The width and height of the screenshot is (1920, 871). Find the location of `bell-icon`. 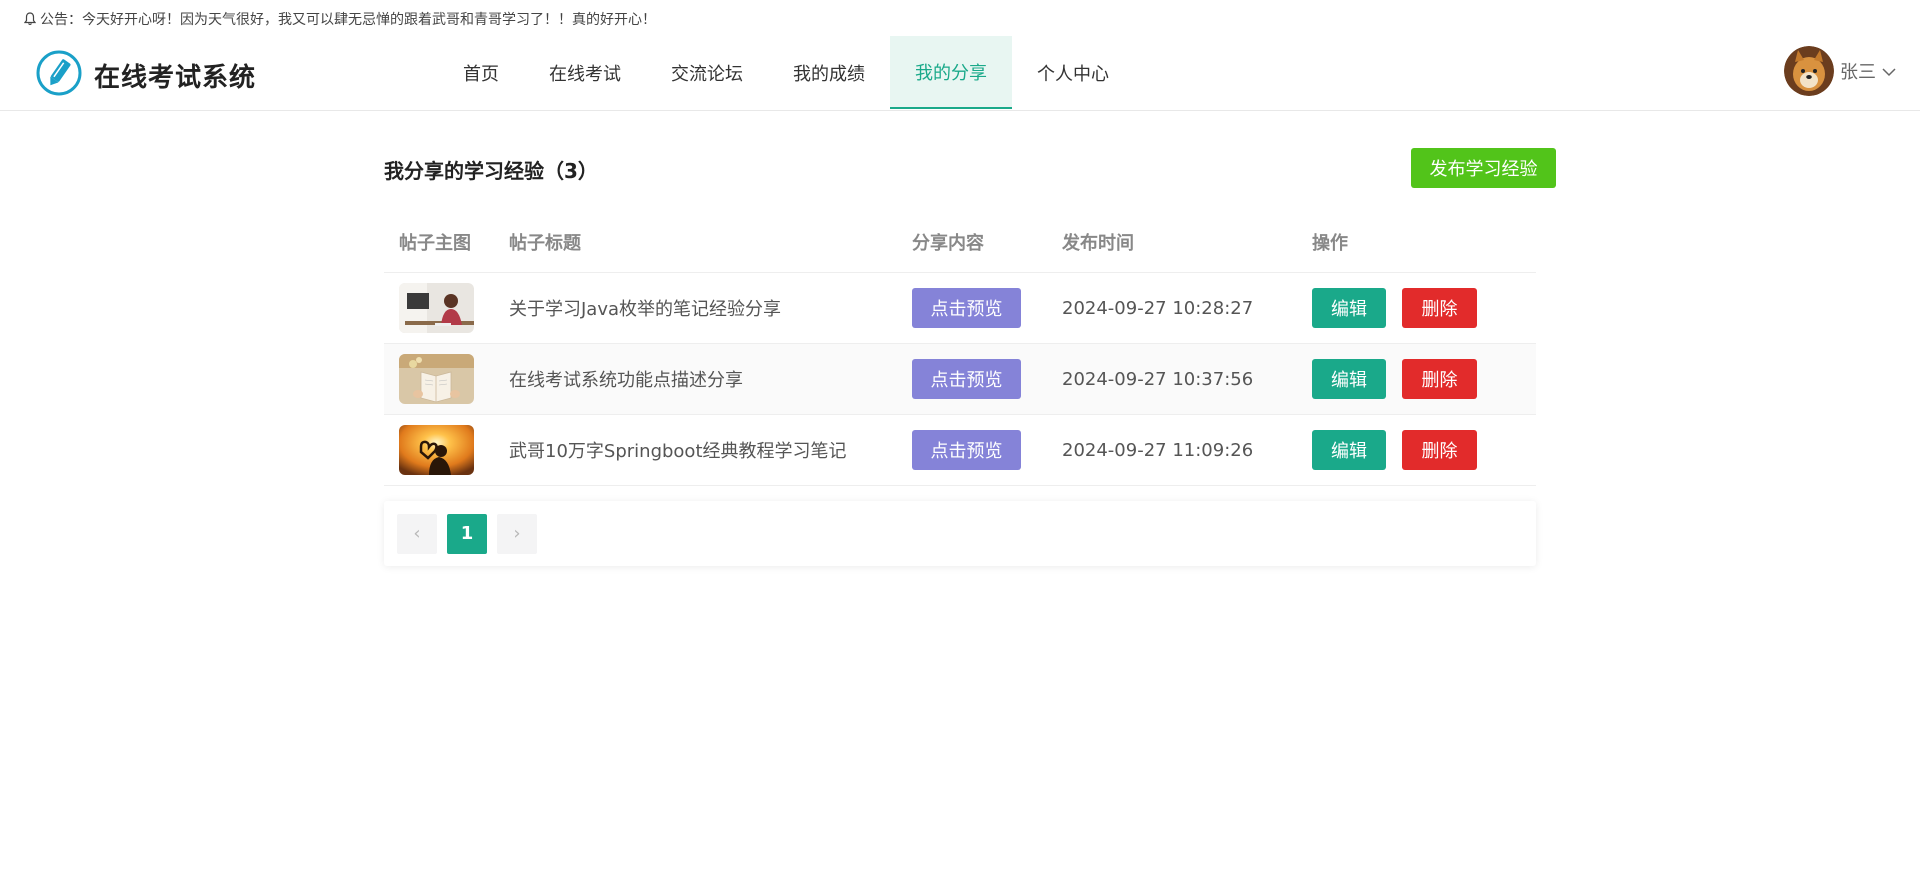

bell-icon is located at coordinates (30, 19).